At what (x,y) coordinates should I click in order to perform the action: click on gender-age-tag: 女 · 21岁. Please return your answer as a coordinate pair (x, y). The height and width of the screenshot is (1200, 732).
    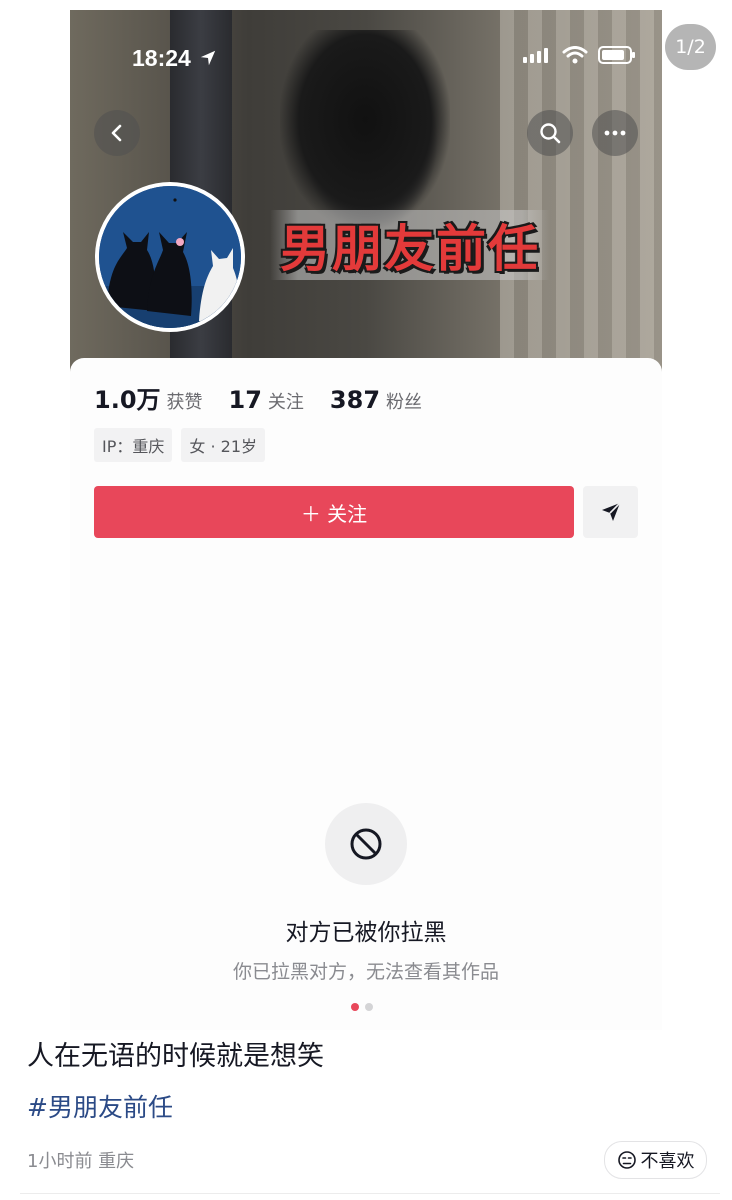
    Looking at the image, I should click on (223, 445).